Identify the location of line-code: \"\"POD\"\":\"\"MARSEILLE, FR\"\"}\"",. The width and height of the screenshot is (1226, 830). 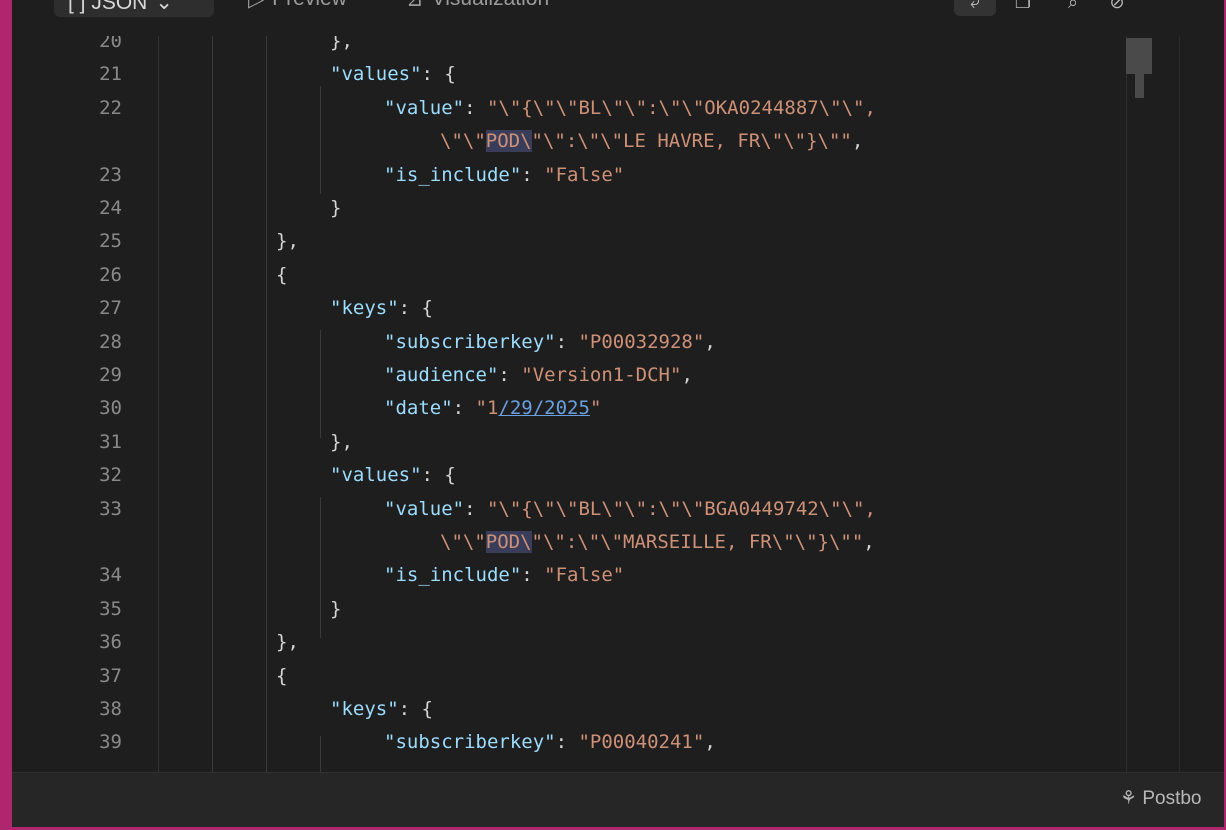
(657, 542).